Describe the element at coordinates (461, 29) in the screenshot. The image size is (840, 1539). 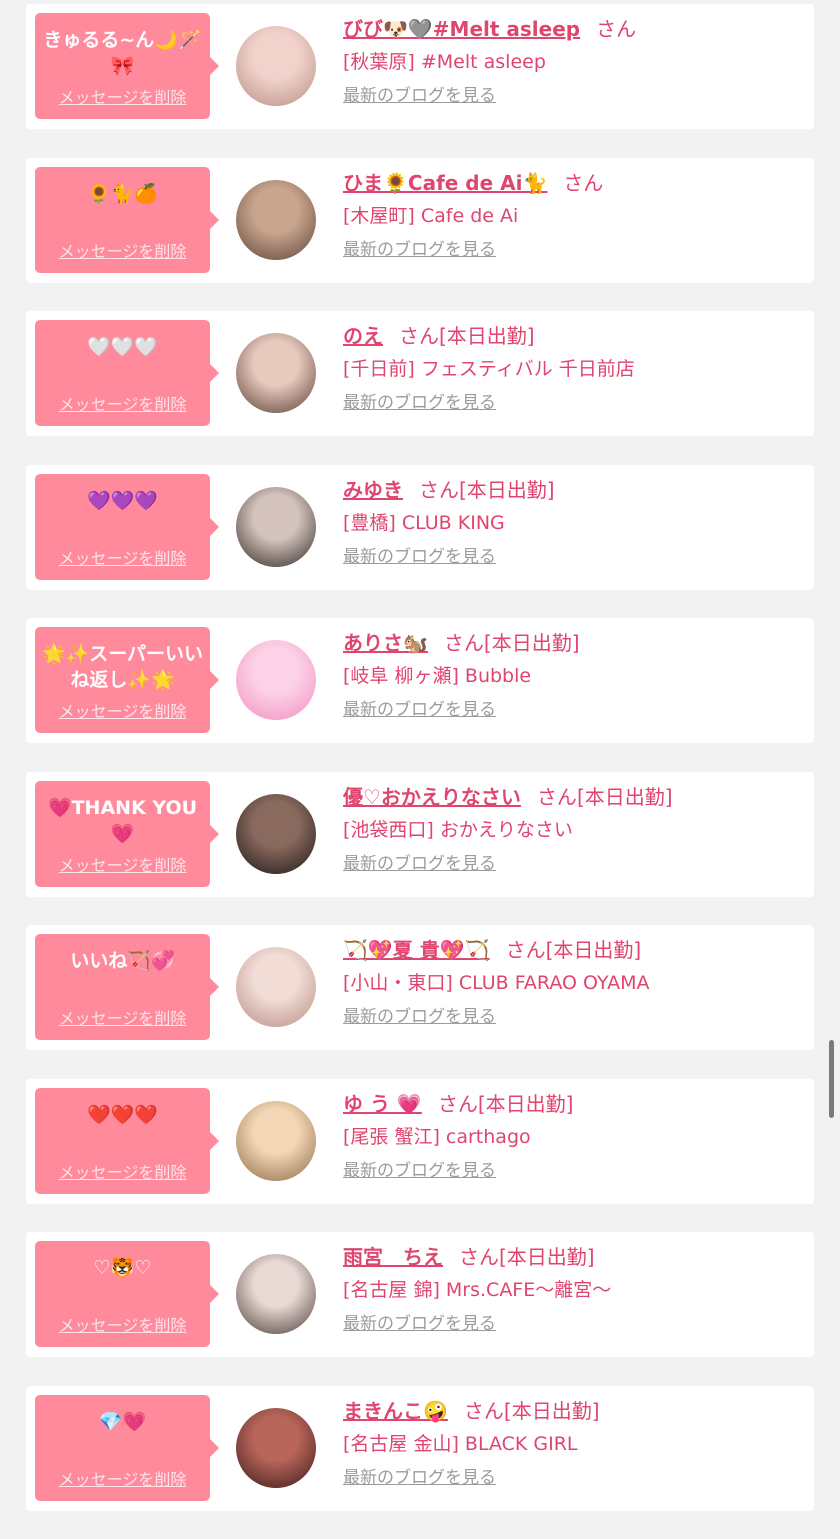
I see `profile-name-link: びび🐶🩶#Melt asleep` at that location.